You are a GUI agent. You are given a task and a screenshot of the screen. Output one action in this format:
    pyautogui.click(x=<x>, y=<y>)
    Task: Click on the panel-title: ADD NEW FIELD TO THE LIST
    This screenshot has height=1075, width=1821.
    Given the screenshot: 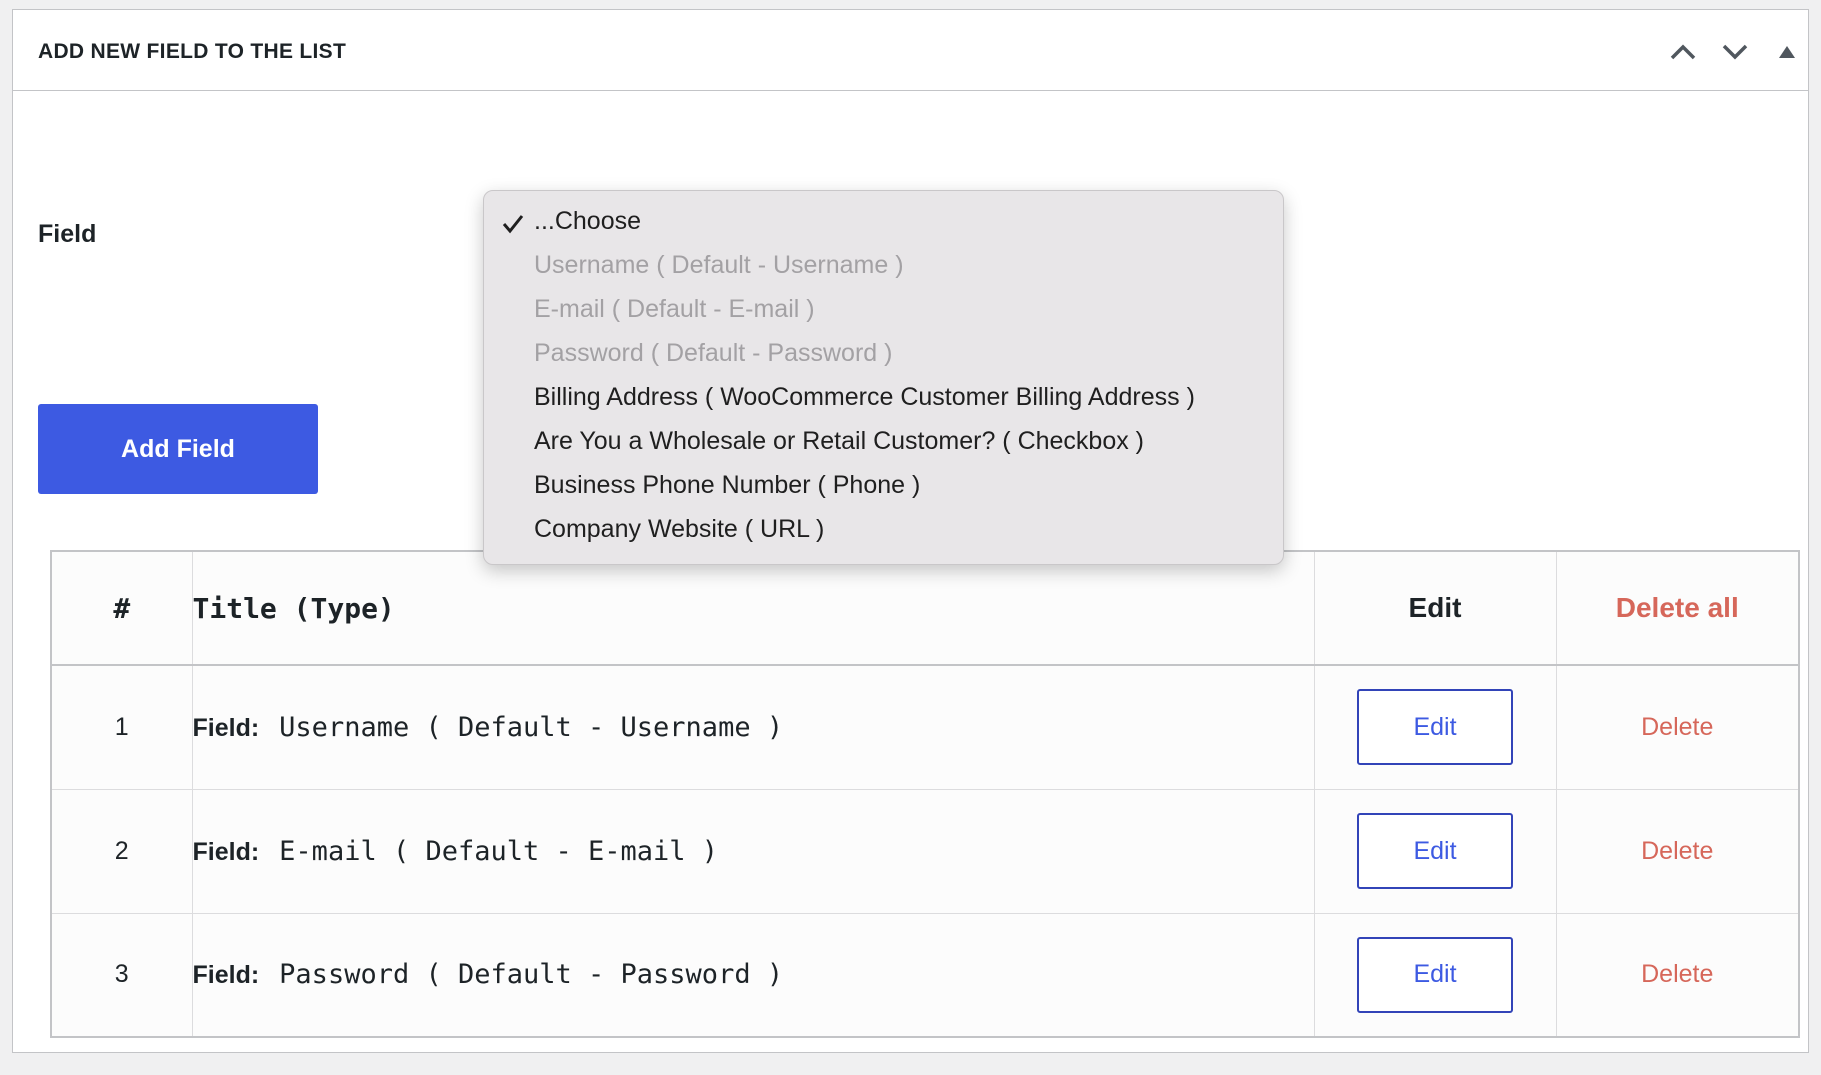 What is the action you would take?
    pyautogui.click(x=192, y=51)
    